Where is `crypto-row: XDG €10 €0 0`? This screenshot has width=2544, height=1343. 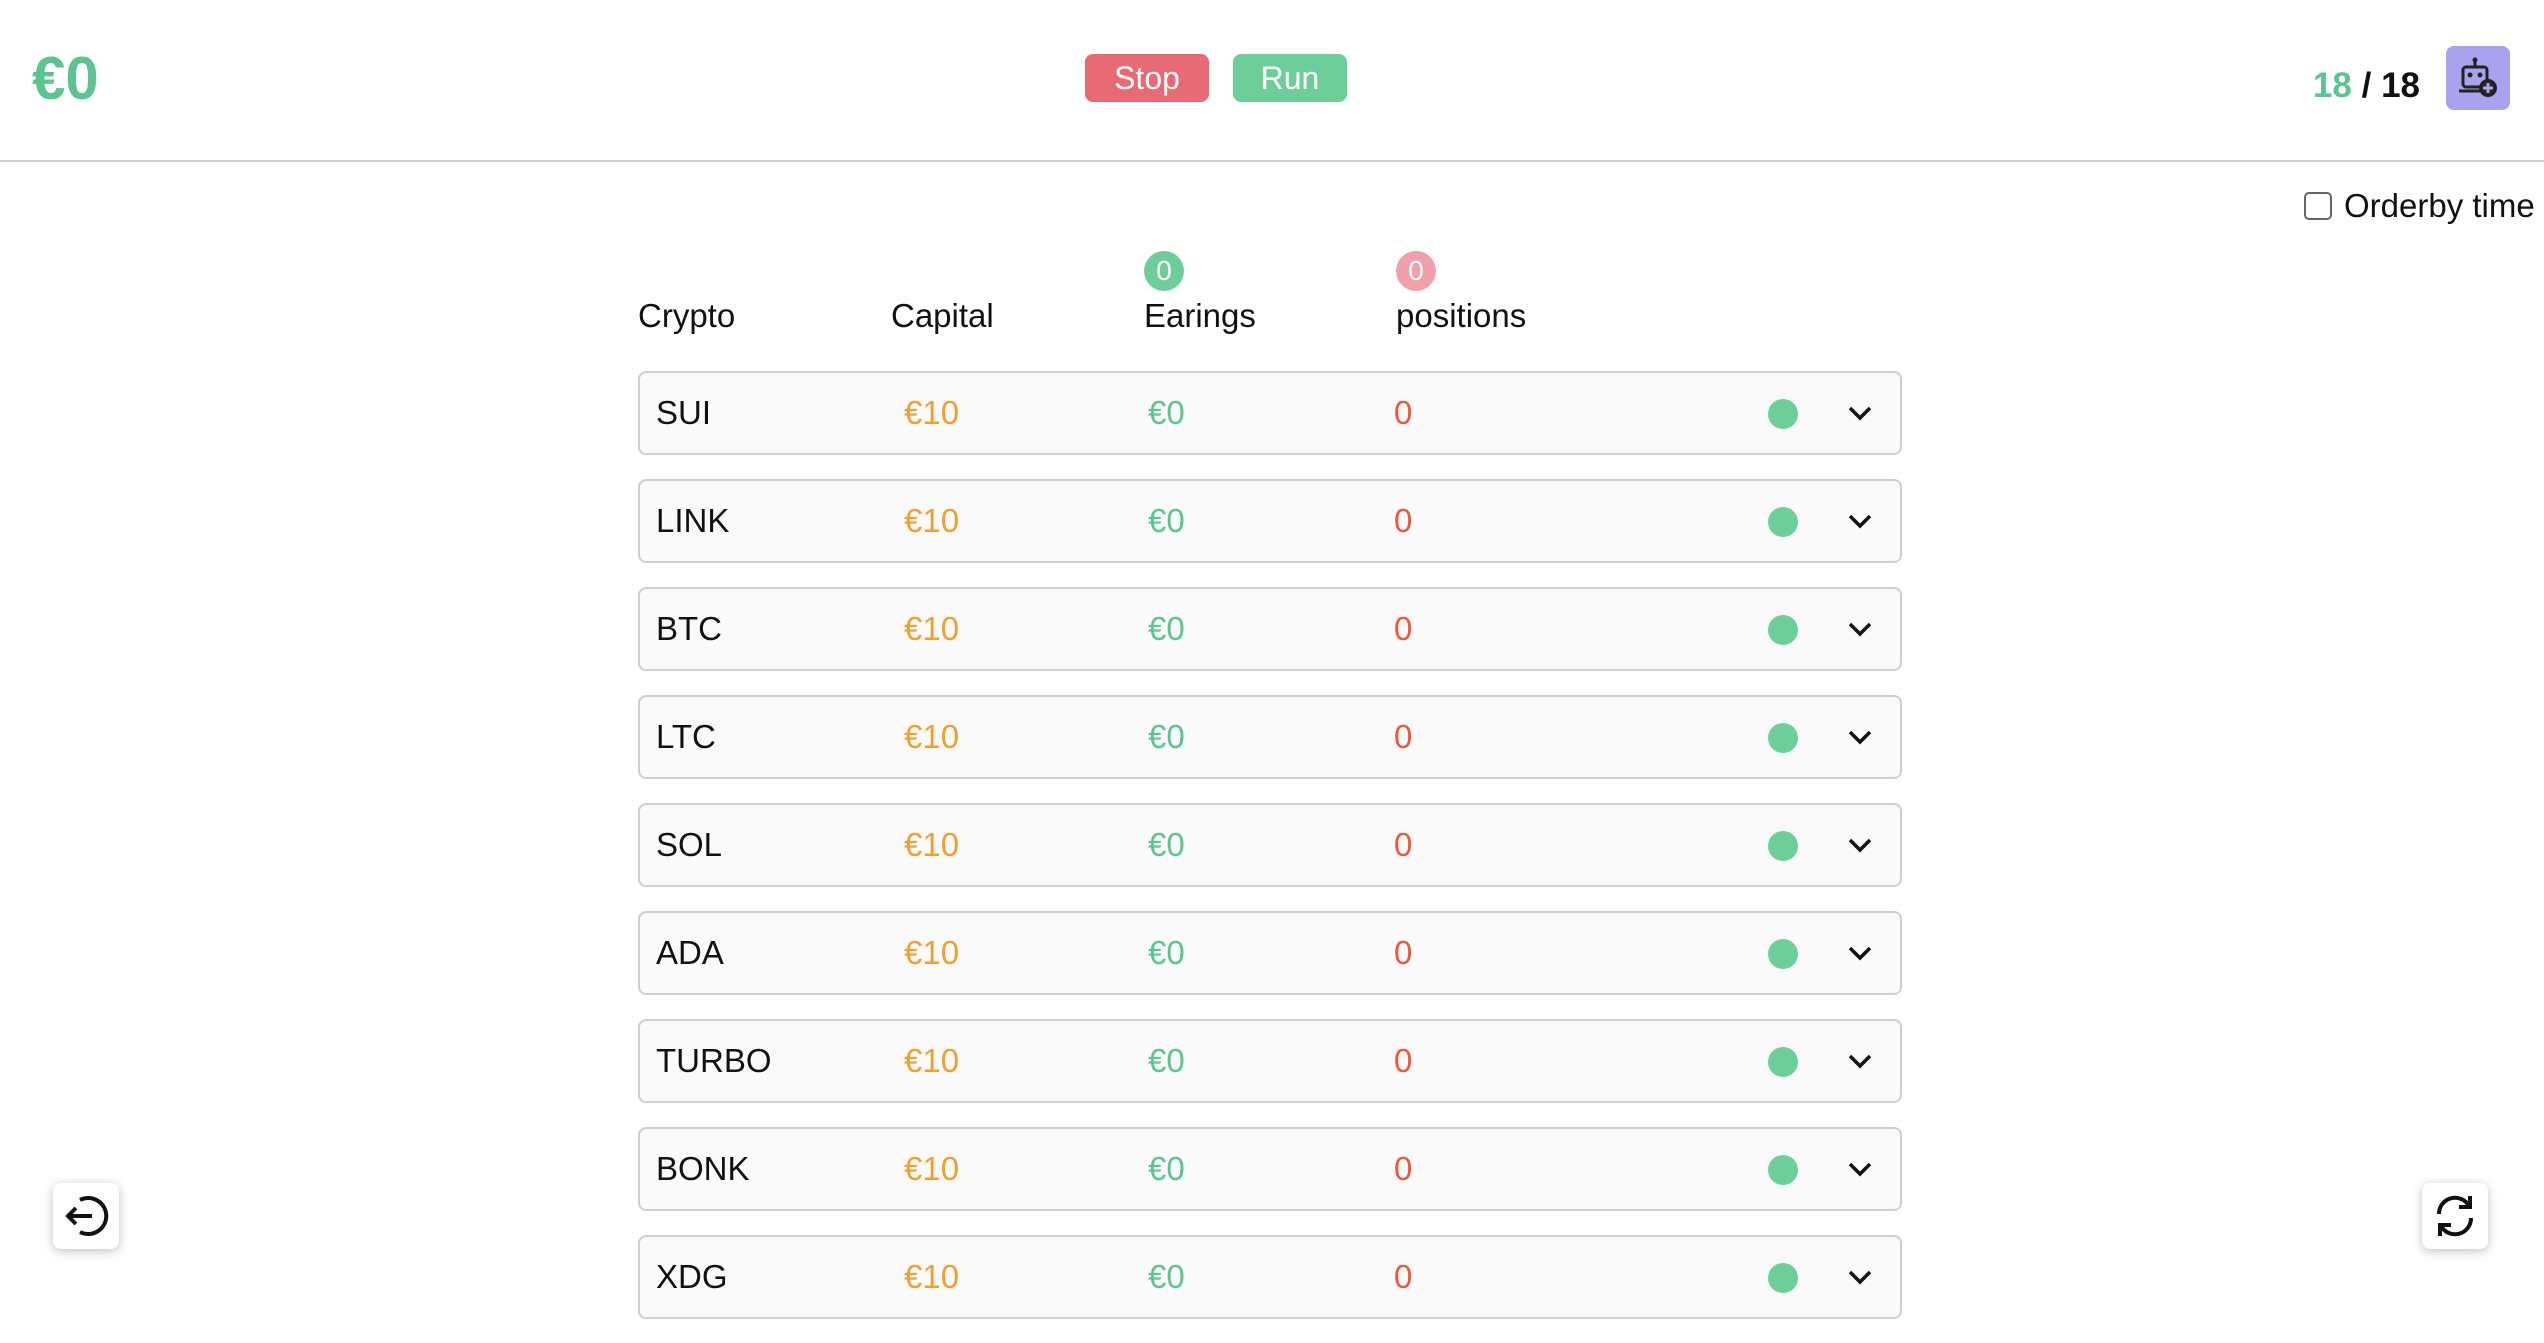 crypto-row: XDG €10 €0 0 is located at coordinates (1270, 1277).